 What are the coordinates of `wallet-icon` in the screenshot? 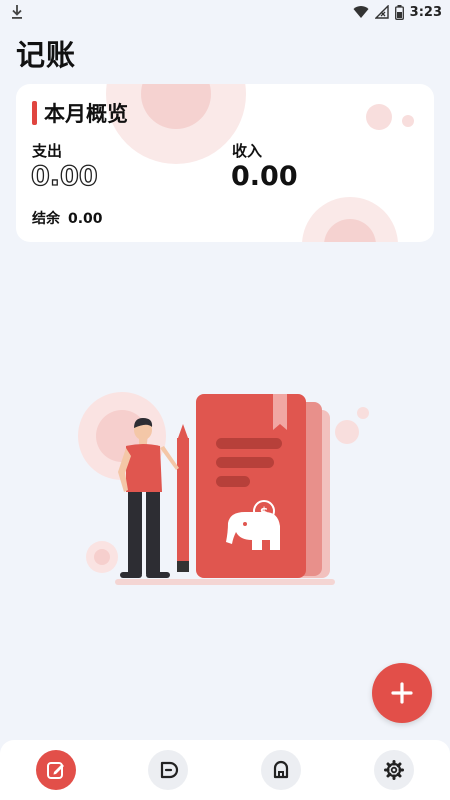 It's located at (281, 769).